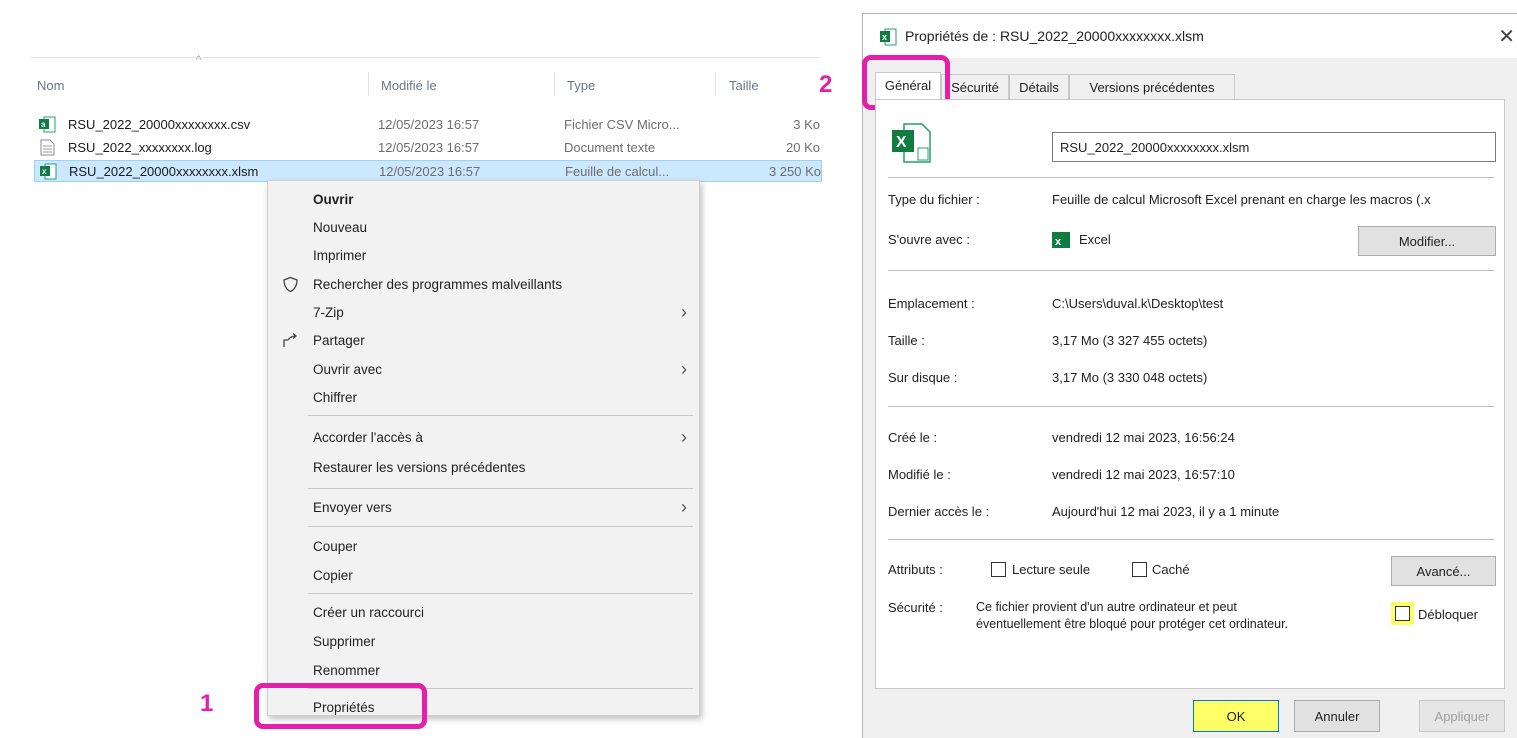  Describe the element at coordinates (1274, 147) in the screenshot. I see `filename-field: RSU_2022_20000xxxxxxxx.xlsm` at that location.